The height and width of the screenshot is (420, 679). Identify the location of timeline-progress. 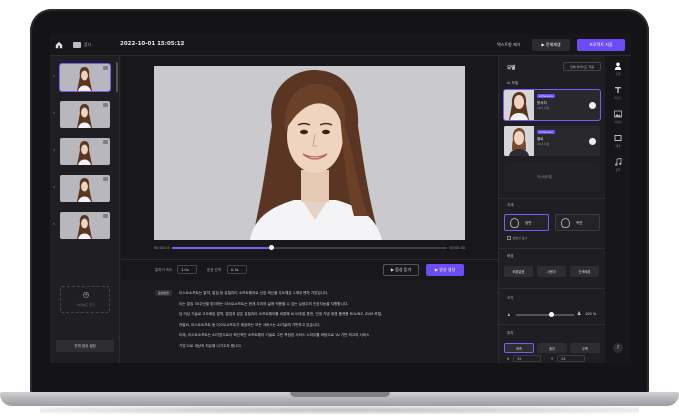
(221, 248).